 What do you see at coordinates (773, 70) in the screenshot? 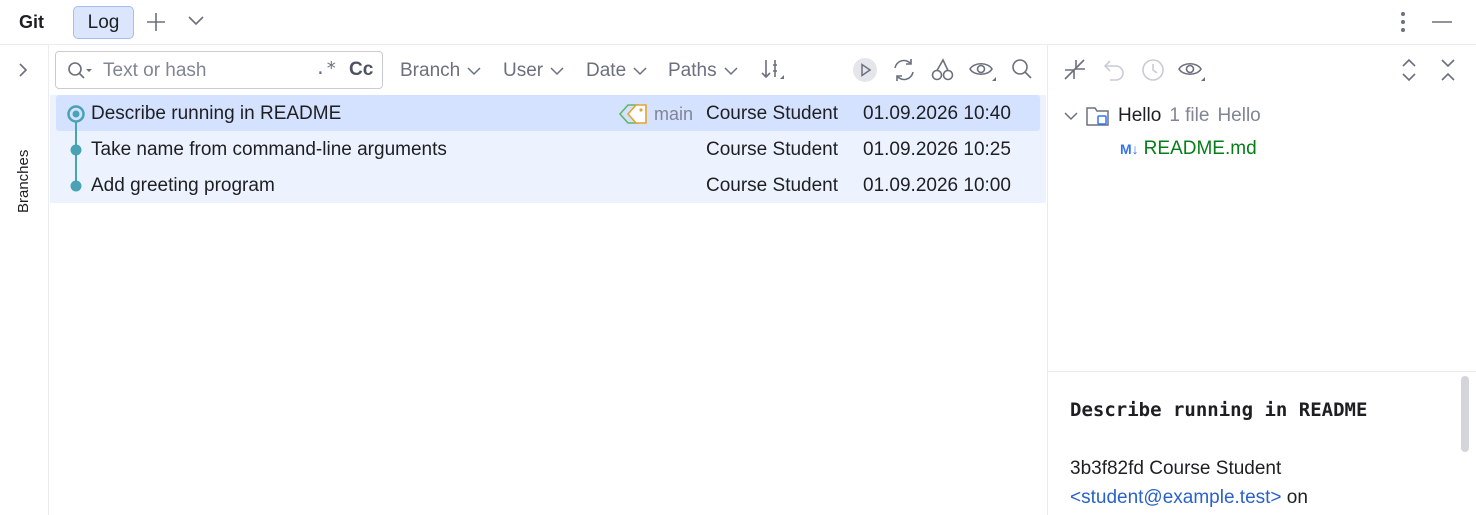
I see `sort-icon` at bounding box center [773, 70].